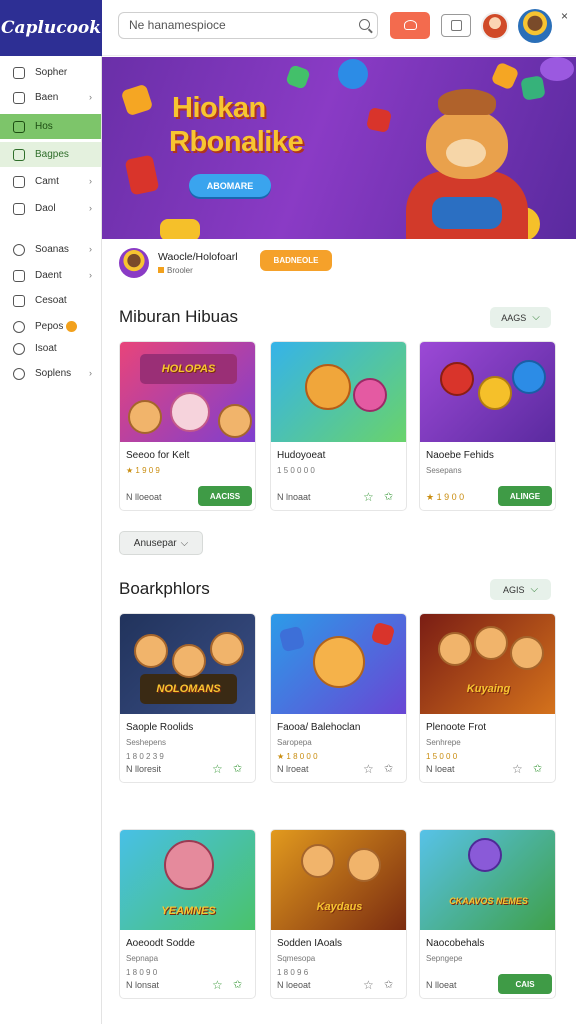  What do you see at coordinates (535, 26) in the screenshot?
I see `user-avatar` at bounding box center [535, 26].